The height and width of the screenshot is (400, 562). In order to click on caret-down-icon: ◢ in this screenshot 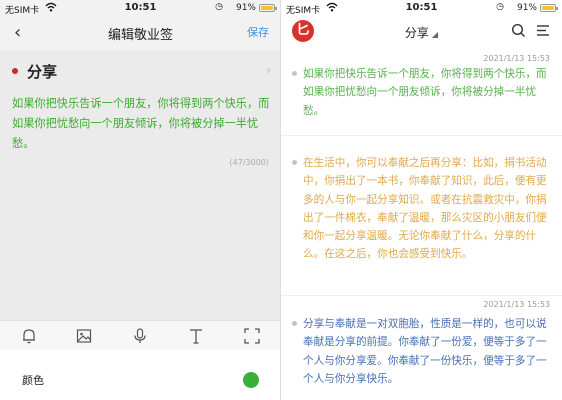, I will do `click(435, 34)`.